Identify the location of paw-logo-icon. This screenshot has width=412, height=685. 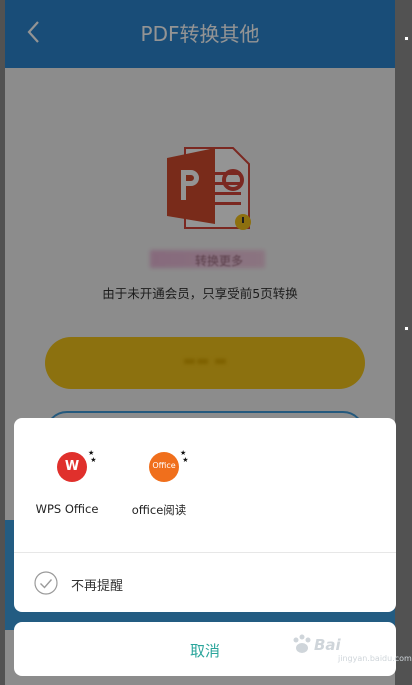
(302, 643).